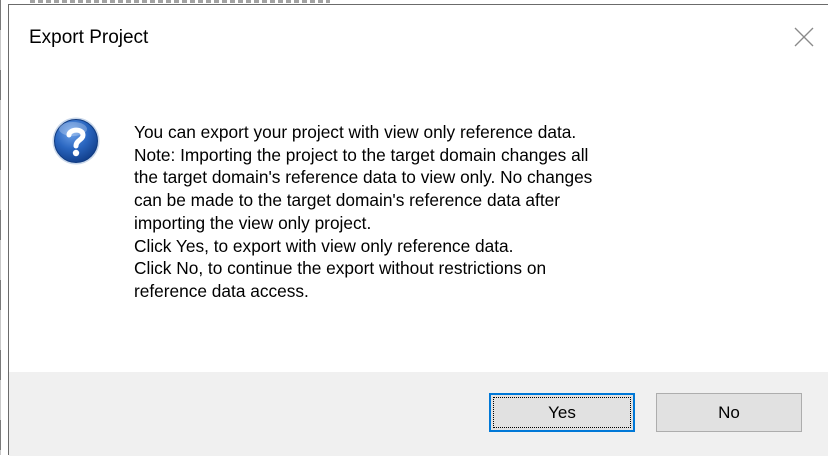 This screenshot has width=828, height=456. I want to click on dialog-titlebar: Export Project, so click(418, 38).